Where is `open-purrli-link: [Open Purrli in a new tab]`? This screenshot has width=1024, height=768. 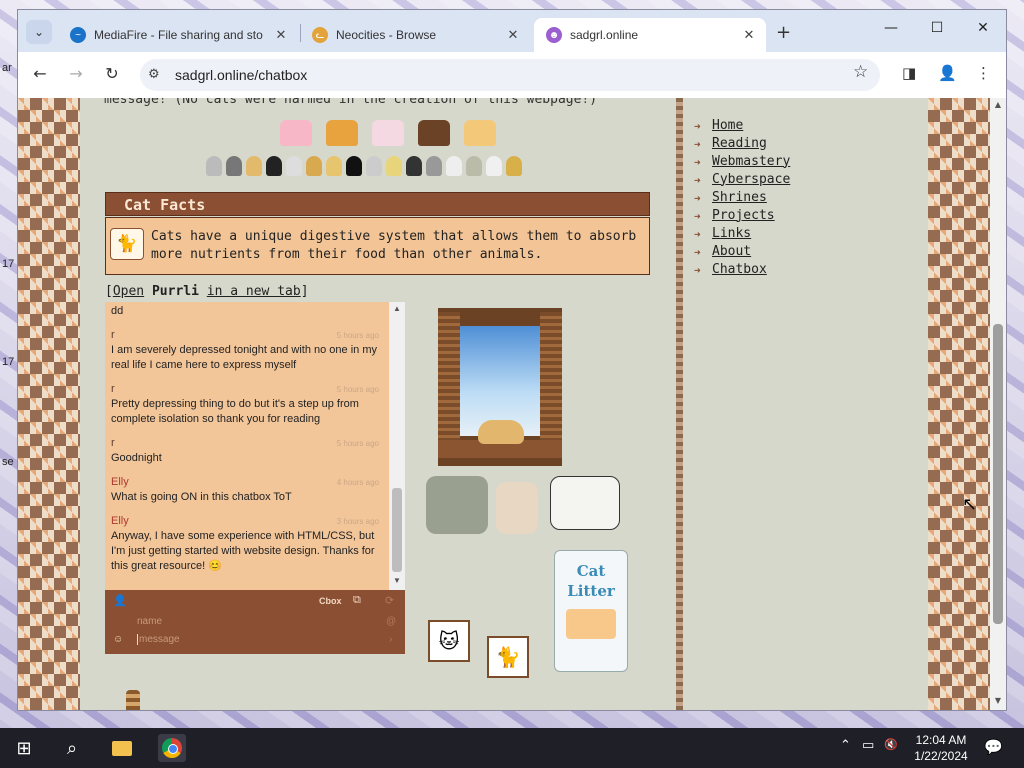
open-purrli-link: [Open Purrli in a new tab] is located at coordinates (207, 291).